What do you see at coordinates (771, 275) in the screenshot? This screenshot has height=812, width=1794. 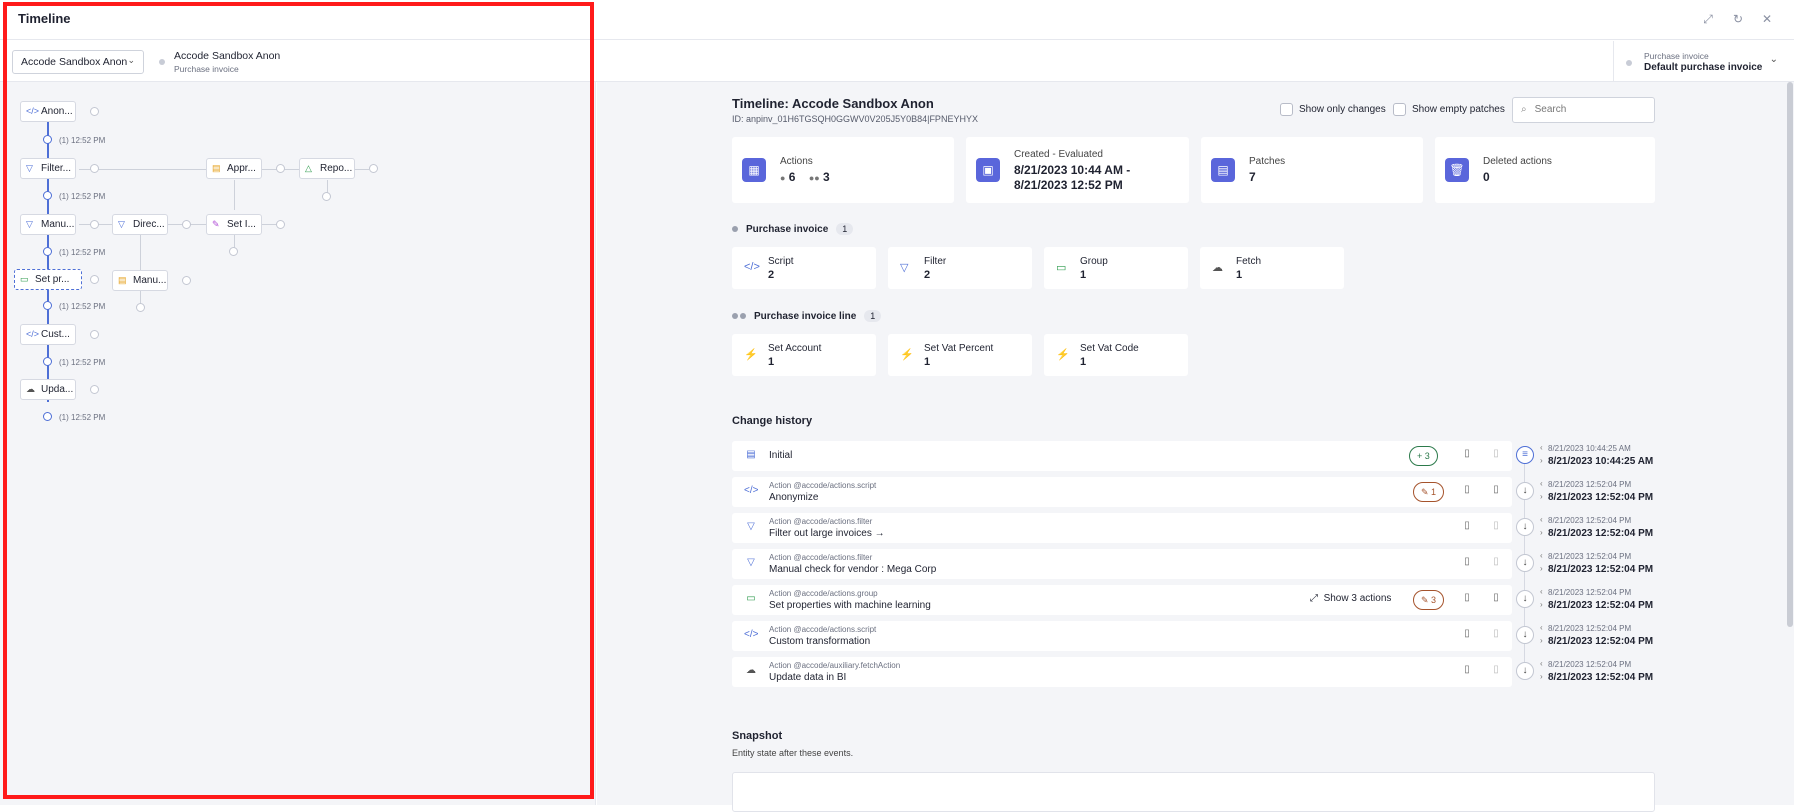 I see `card-value: 2` at bounding box center [771, 275].